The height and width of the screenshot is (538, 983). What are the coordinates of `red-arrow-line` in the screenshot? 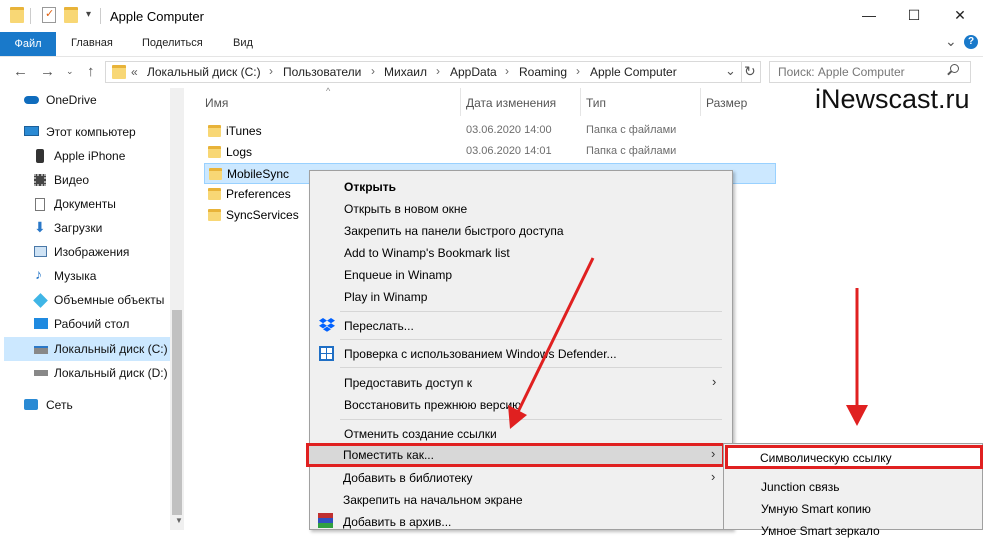 It's located at (554, 337).